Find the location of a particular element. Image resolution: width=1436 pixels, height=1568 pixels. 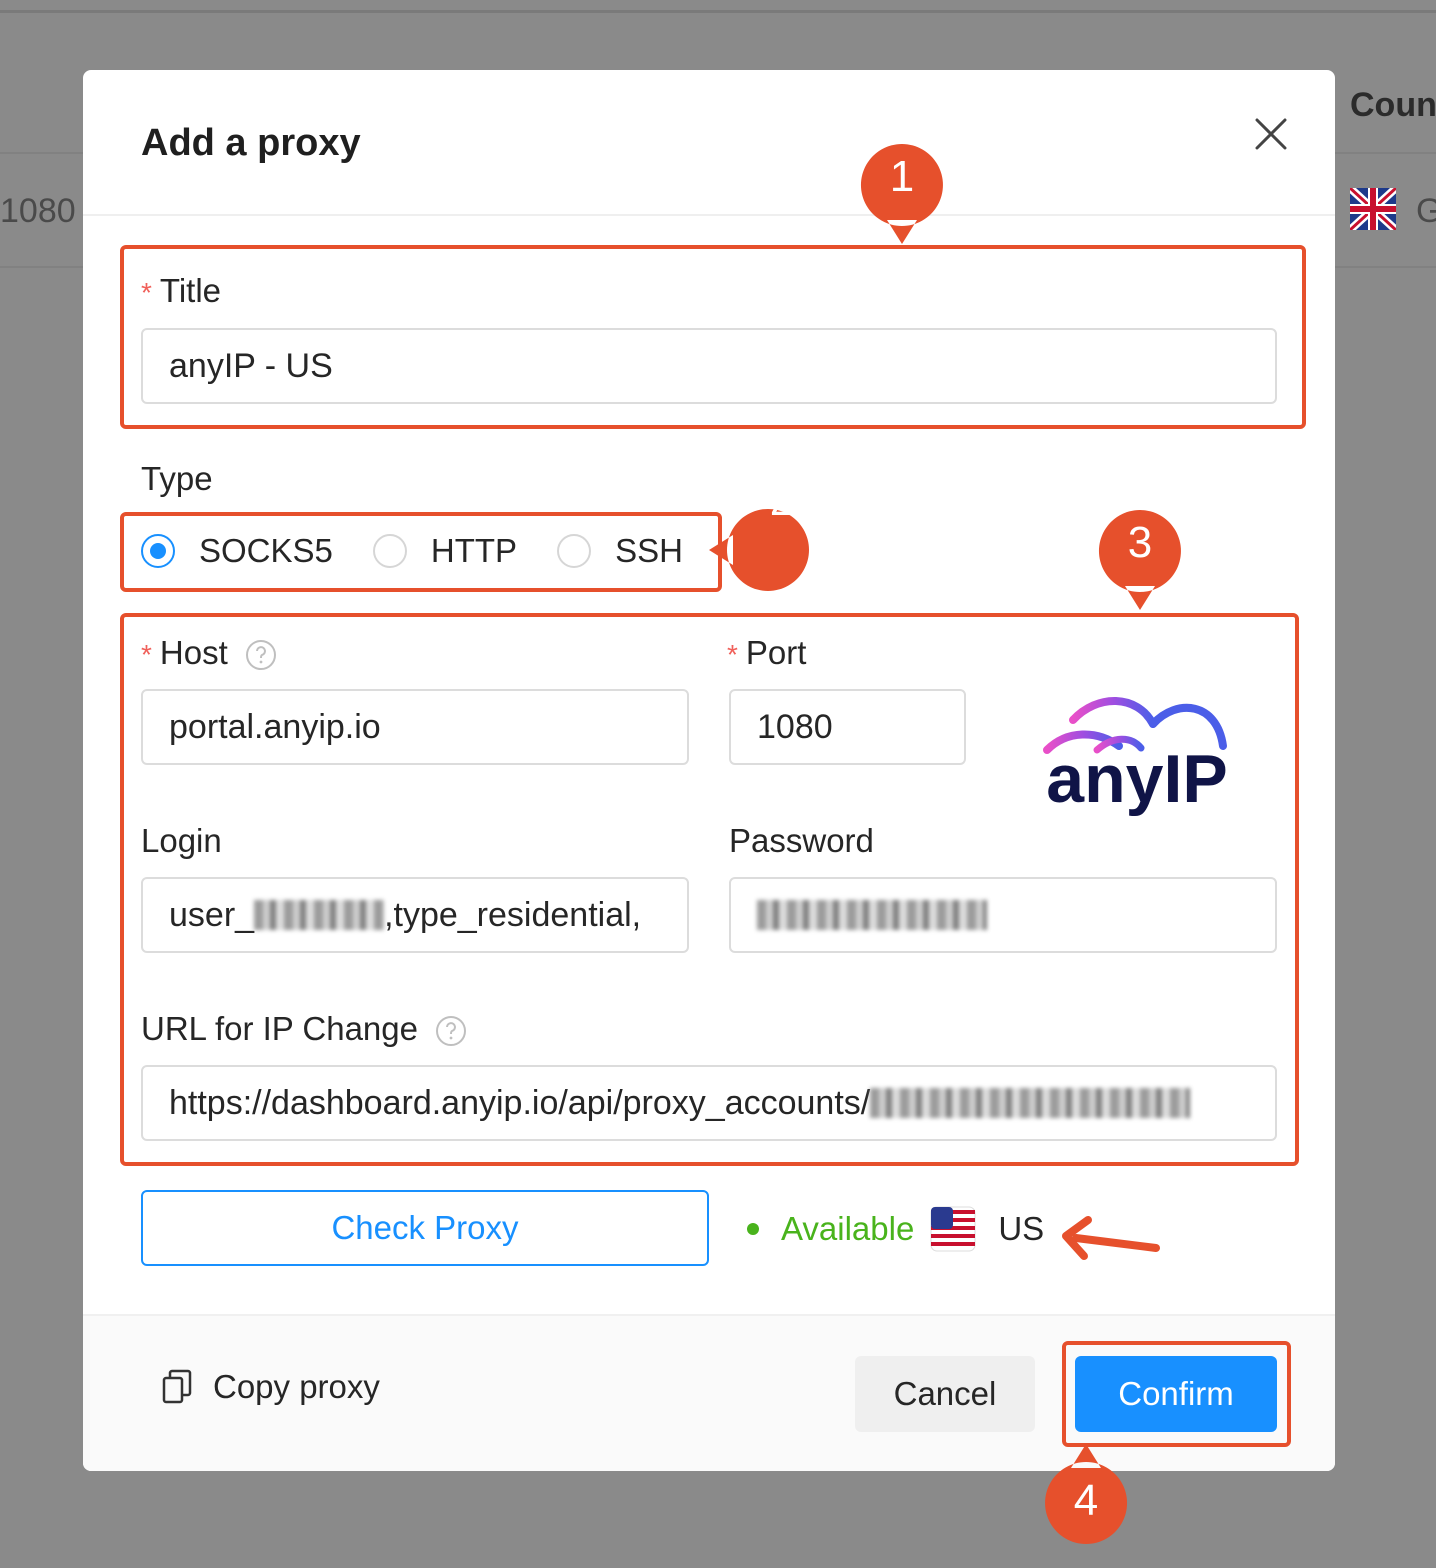

header-divider is located at coordinates (709, 215).